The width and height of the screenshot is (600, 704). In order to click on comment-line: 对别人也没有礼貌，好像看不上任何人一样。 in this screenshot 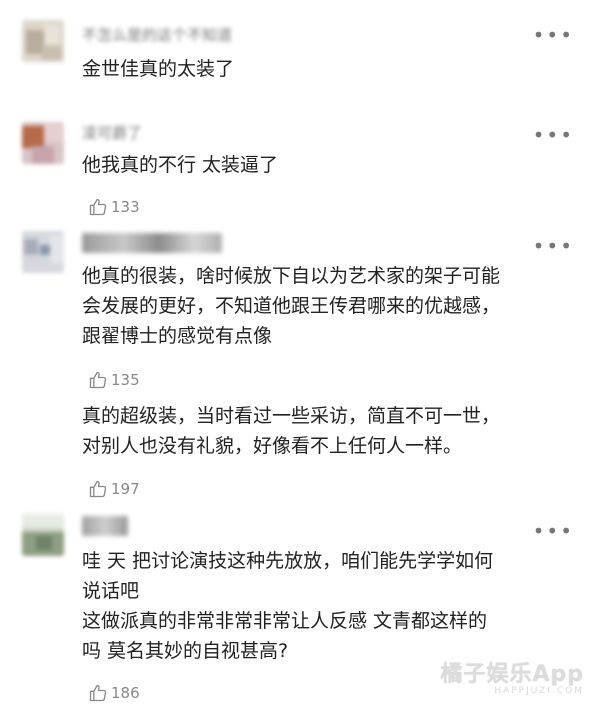, I will do `click(272, 446)`.